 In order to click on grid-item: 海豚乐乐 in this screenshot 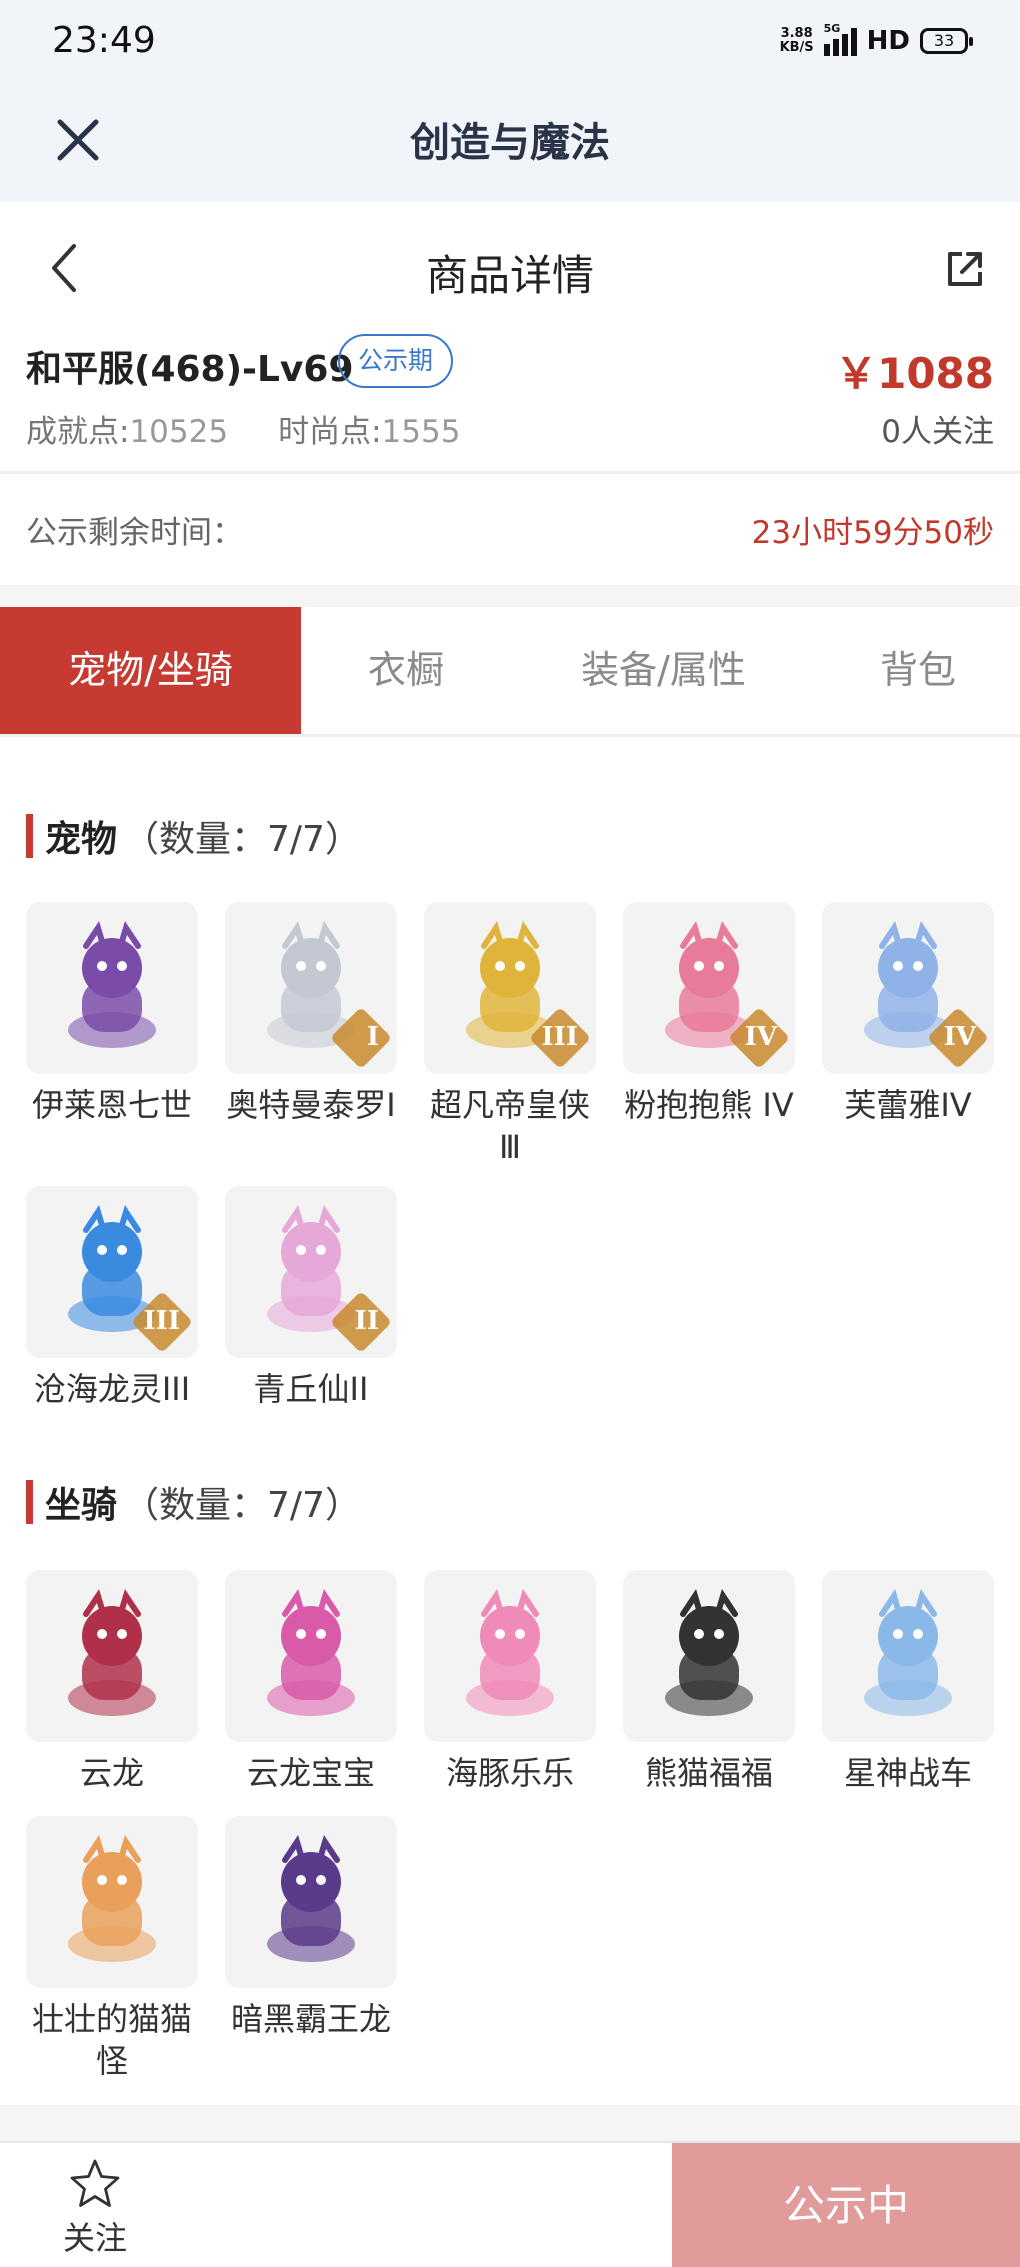, I will do `click(510, 1693)`.